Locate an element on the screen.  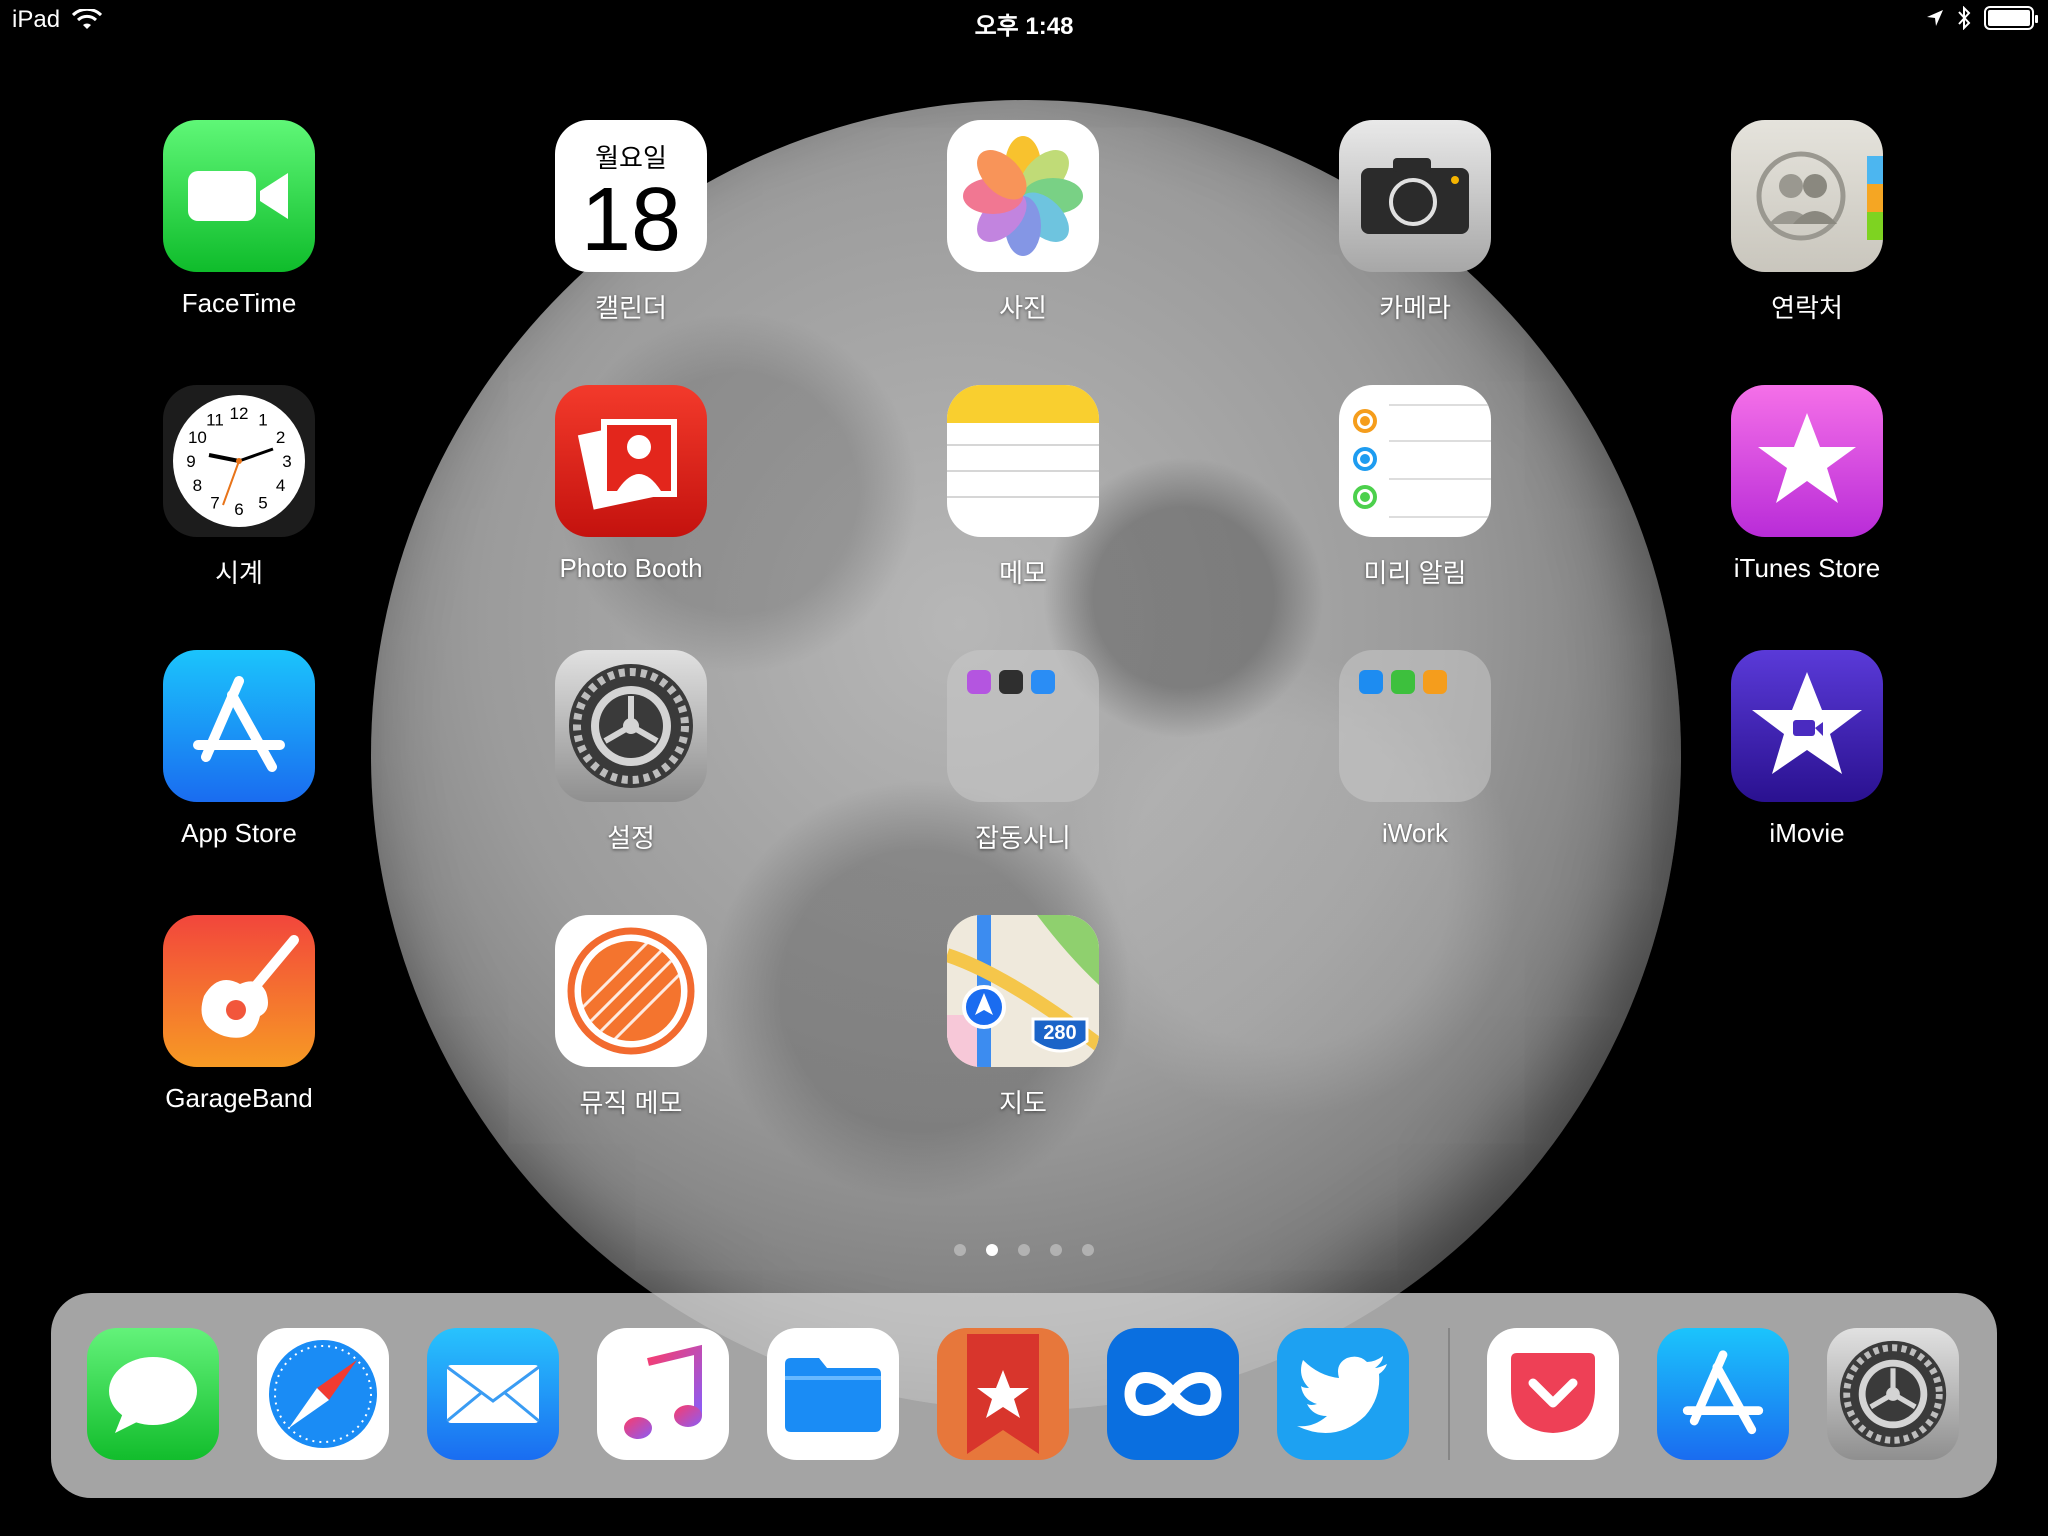
podcasts-mini-icon is located at coordinates (979, 682).